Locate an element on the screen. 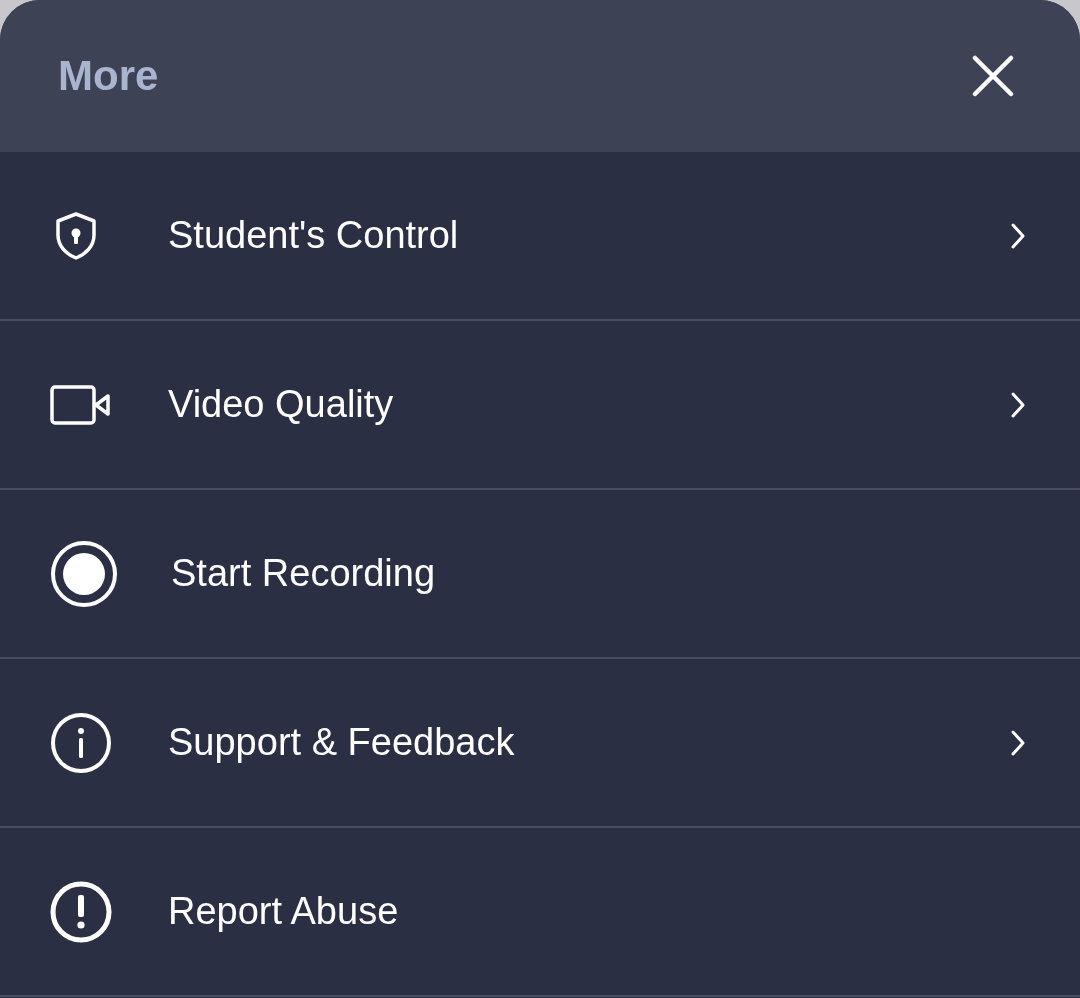 The width and height of the screenshot is (1080, 998). close-button is located at coordinates (993, 76).